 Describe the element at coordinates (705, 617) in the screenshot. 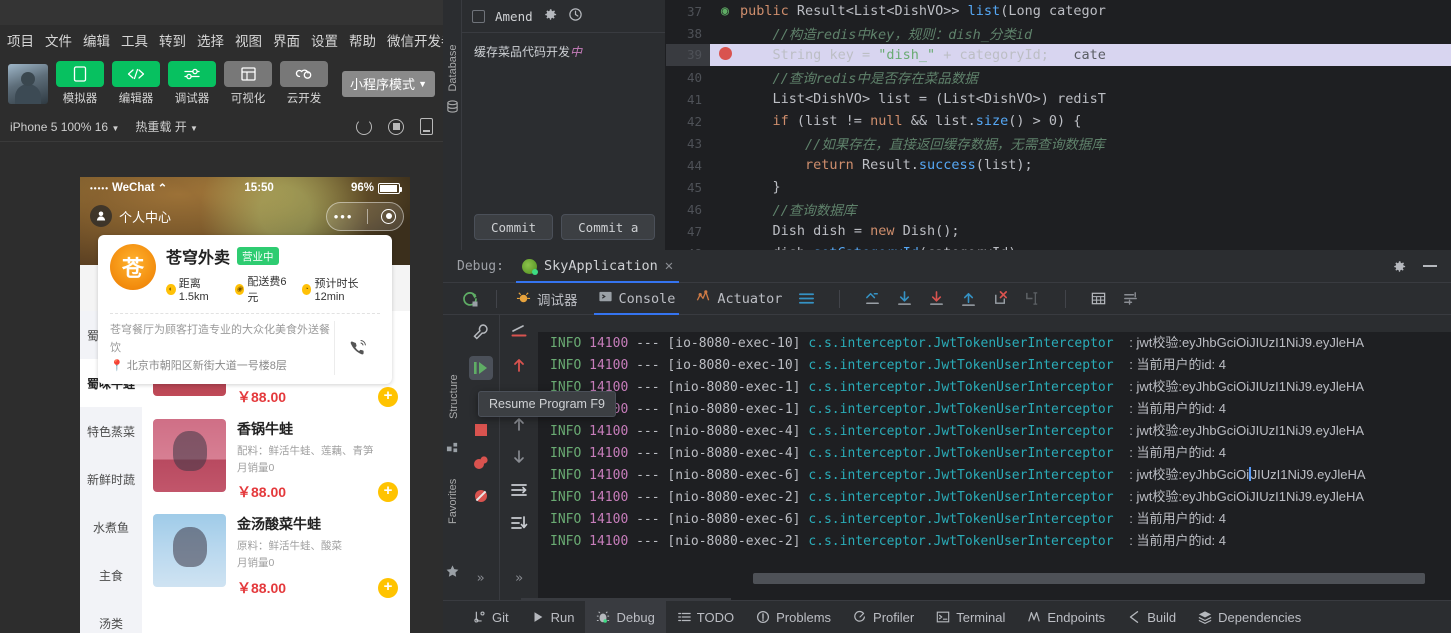

I see `status-bar-item-todo: TODO` at that location.